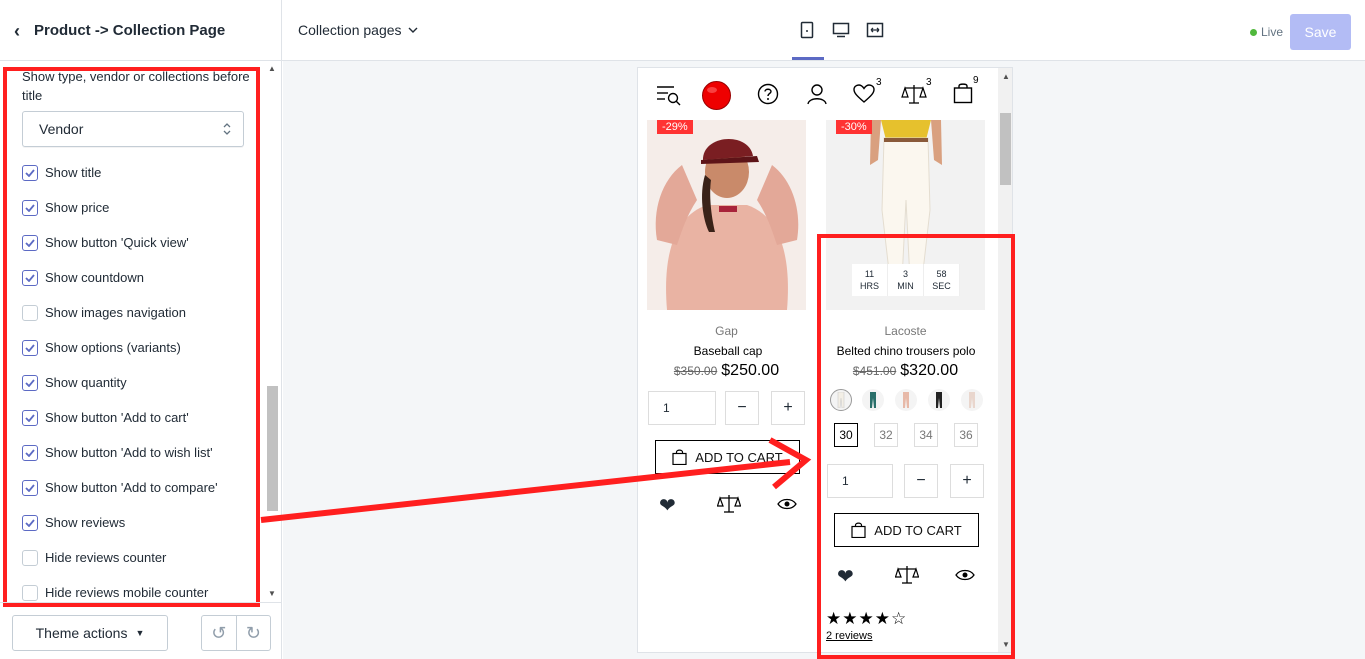 The height and width of the screenshot is (659, 1365). What do you see at coordinates (854, 127) in the screenshot?
I see `sale-badge: -30%` at bounding box center [854, 127].